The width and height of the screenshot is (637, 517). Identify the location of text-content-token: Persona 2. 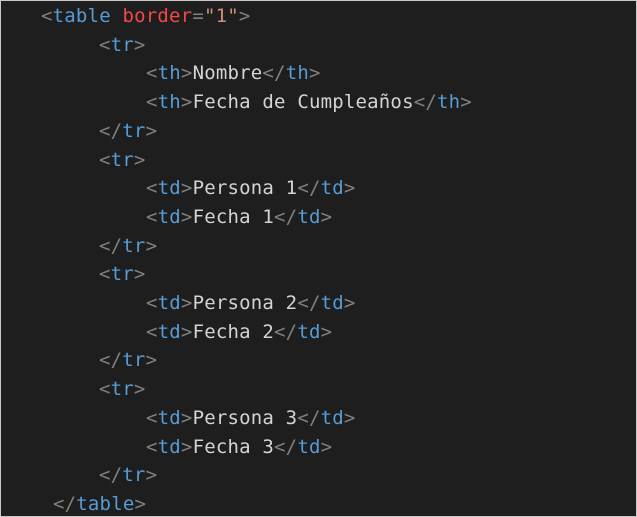
(245, 303).